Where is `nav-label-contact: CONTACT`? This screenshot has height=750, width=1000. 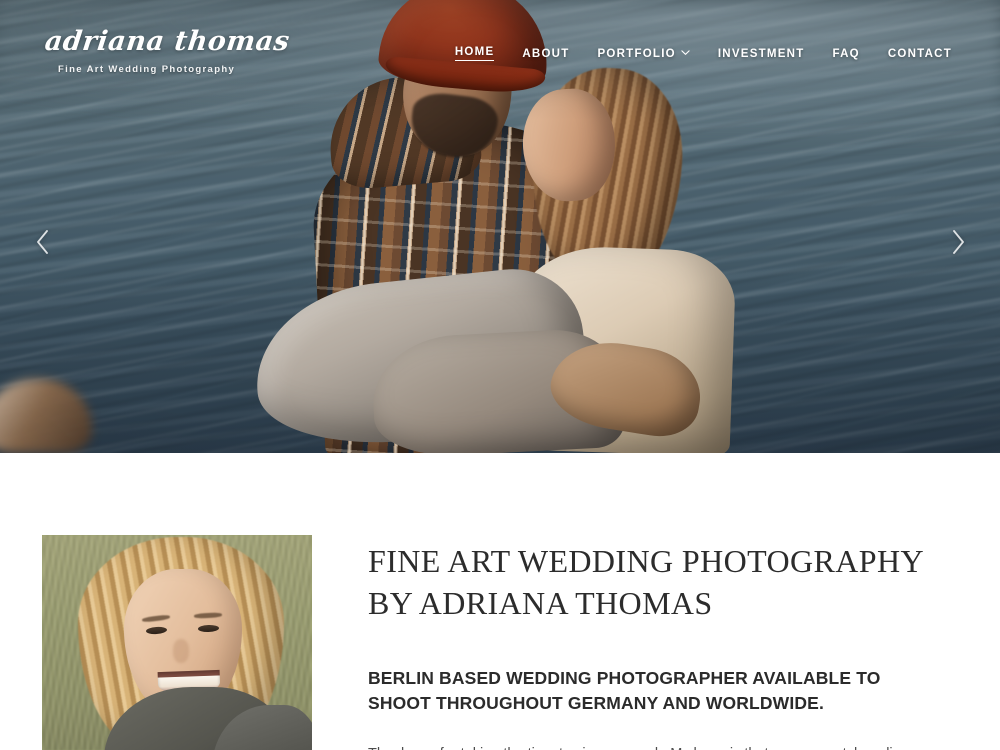
nav-label-contact: CONTACT is located at coordinates (919, 53).